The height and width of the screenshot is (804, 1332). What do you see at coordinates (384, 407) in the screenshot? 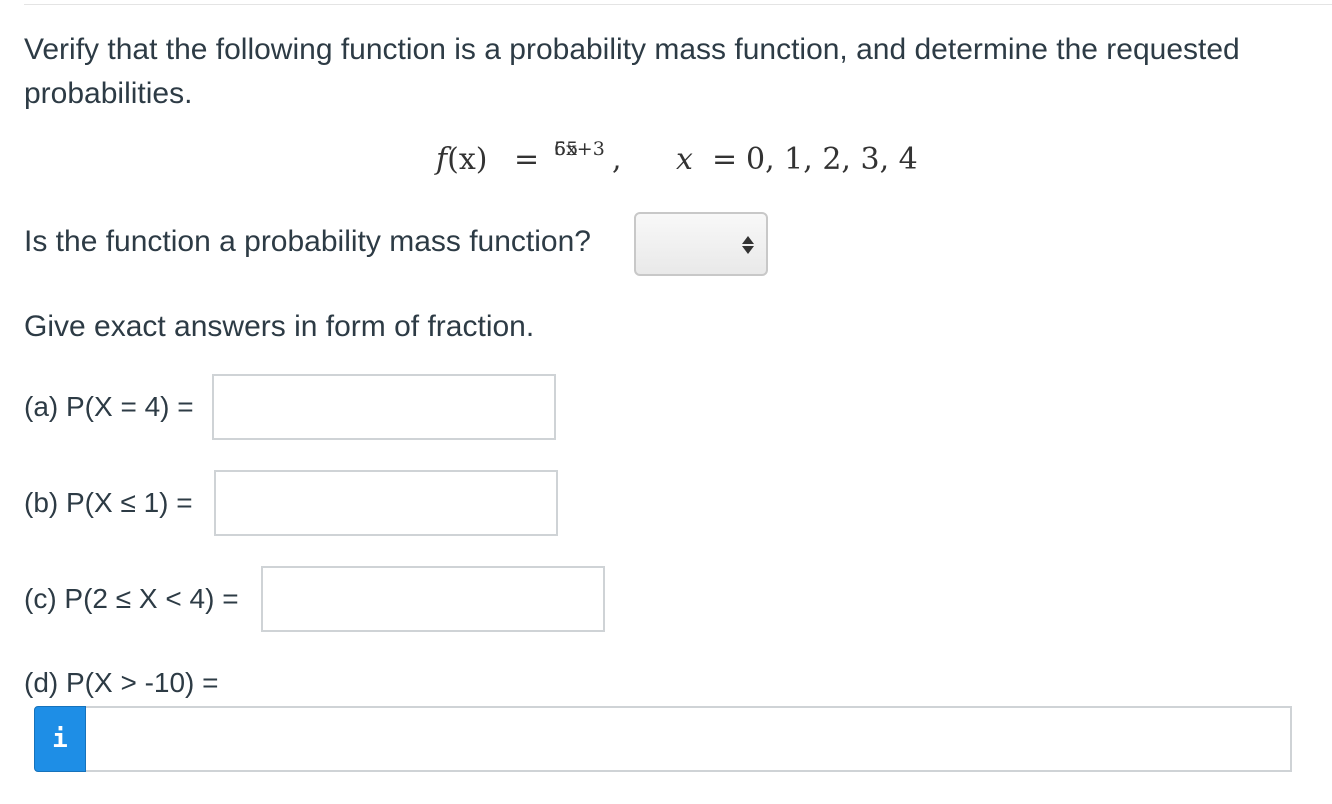
I see `part-a-answer-input` at bounding box center [384, 407].